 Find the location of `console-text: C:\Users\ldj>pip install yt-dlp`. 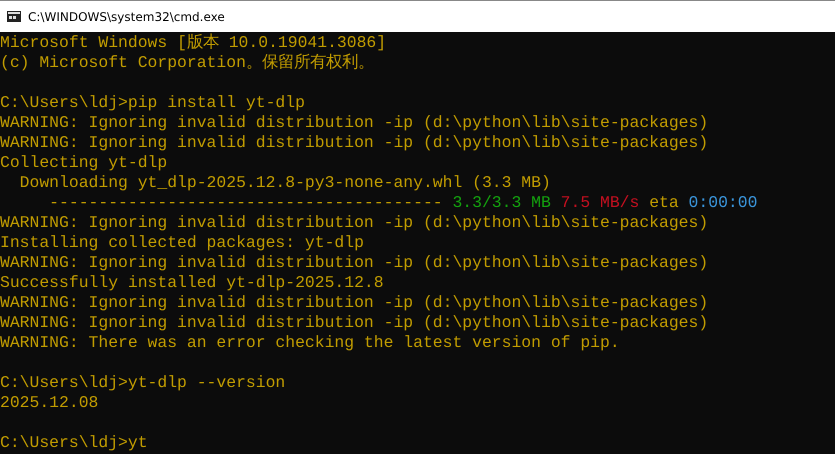

console-text: C:\Users\ldj>pip install yt-dlp is located at coordinates (152, 102).